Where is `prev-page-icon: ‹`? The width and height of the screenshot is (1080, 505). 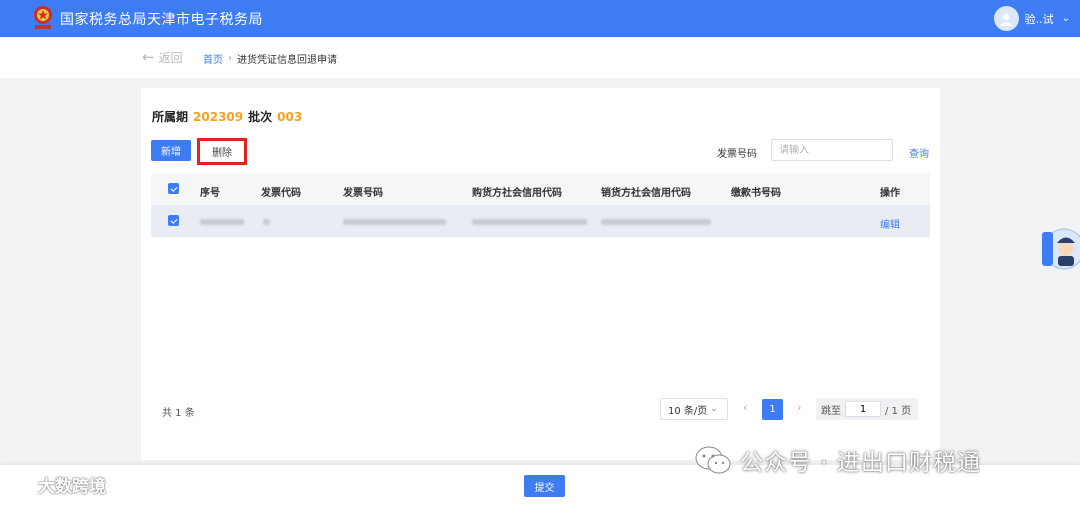 prev-page-icon: ‹ is located at coordinates (745, 407).